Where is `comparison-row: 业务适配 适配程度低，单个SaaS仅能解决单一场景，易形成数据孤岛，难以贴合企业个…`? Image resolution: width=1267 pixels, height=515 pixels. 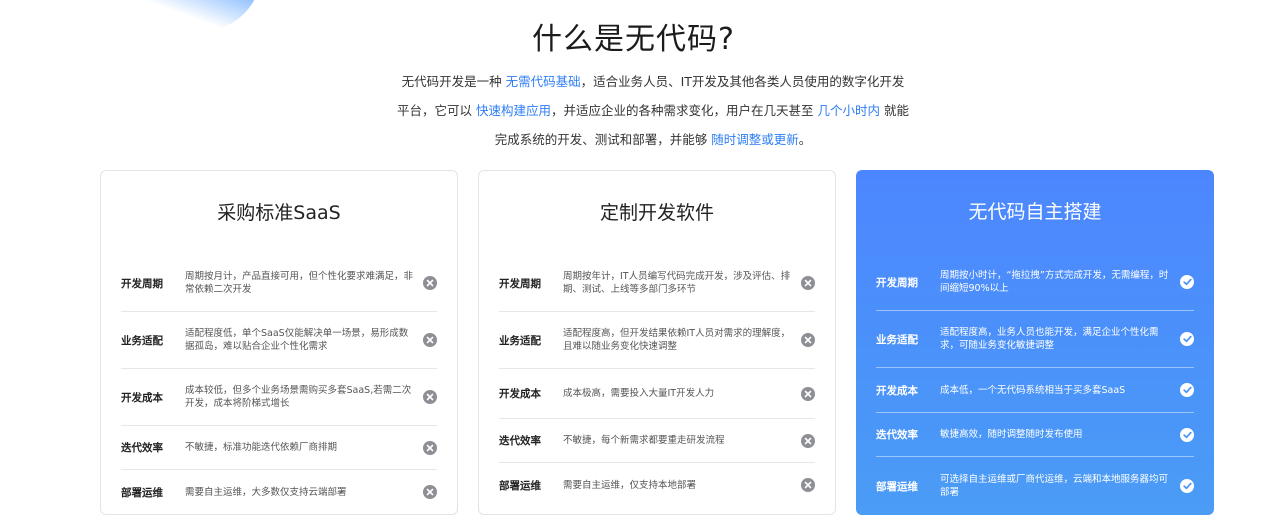
comparison-row: 业务适配 适配程度低，单个SaaS仅能解决单一场景，易形成数据孤岛，难以贴合企业个… is located at coordinates (279, 340).